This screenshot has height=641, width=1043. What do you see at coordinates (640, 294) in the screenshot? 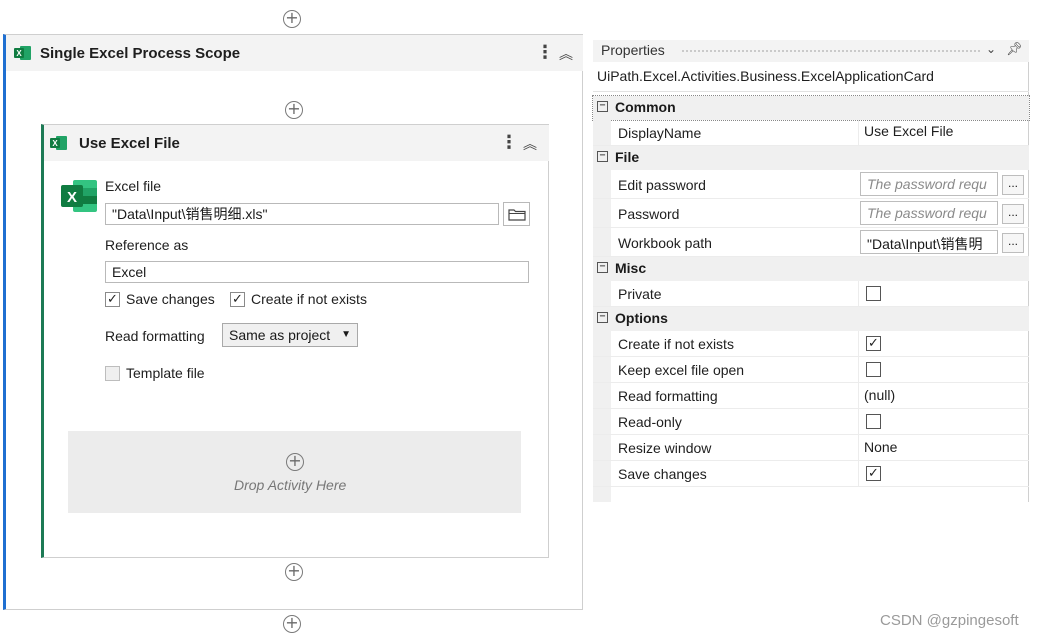
I see `property-name: Private` at bounding box center [640, 294].